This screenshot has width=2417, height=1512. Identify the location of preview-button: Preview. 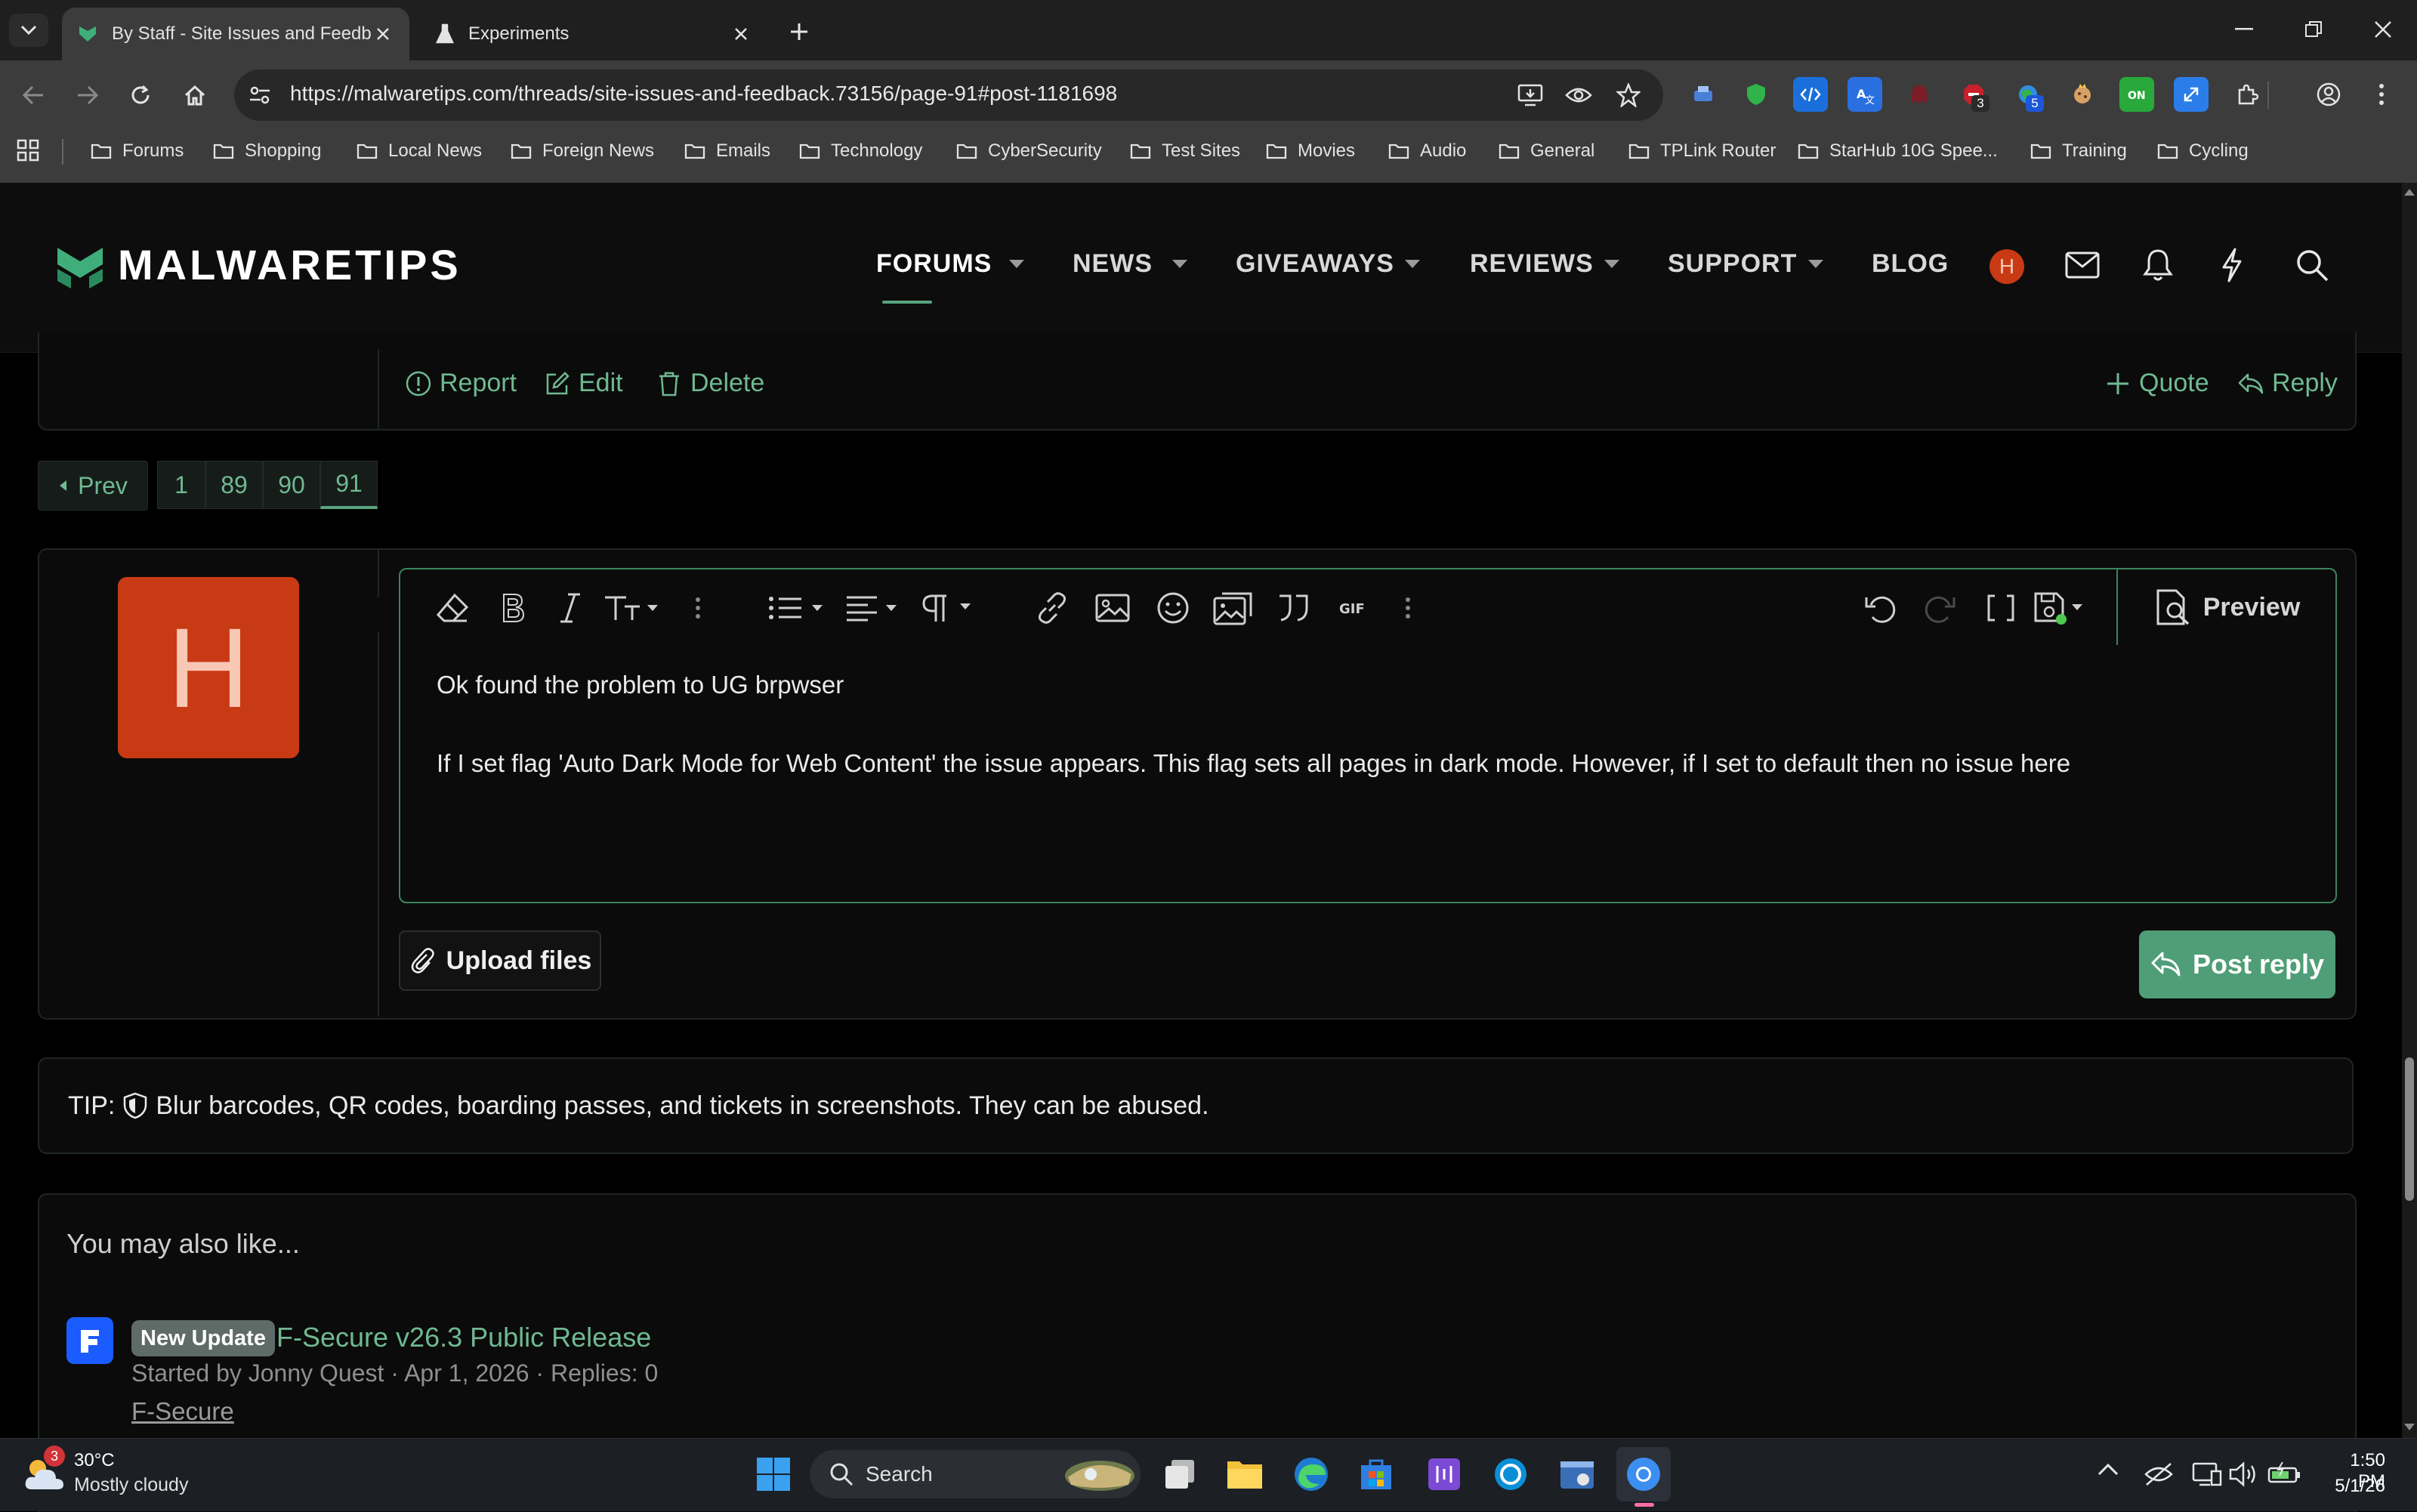
(2225, 607).